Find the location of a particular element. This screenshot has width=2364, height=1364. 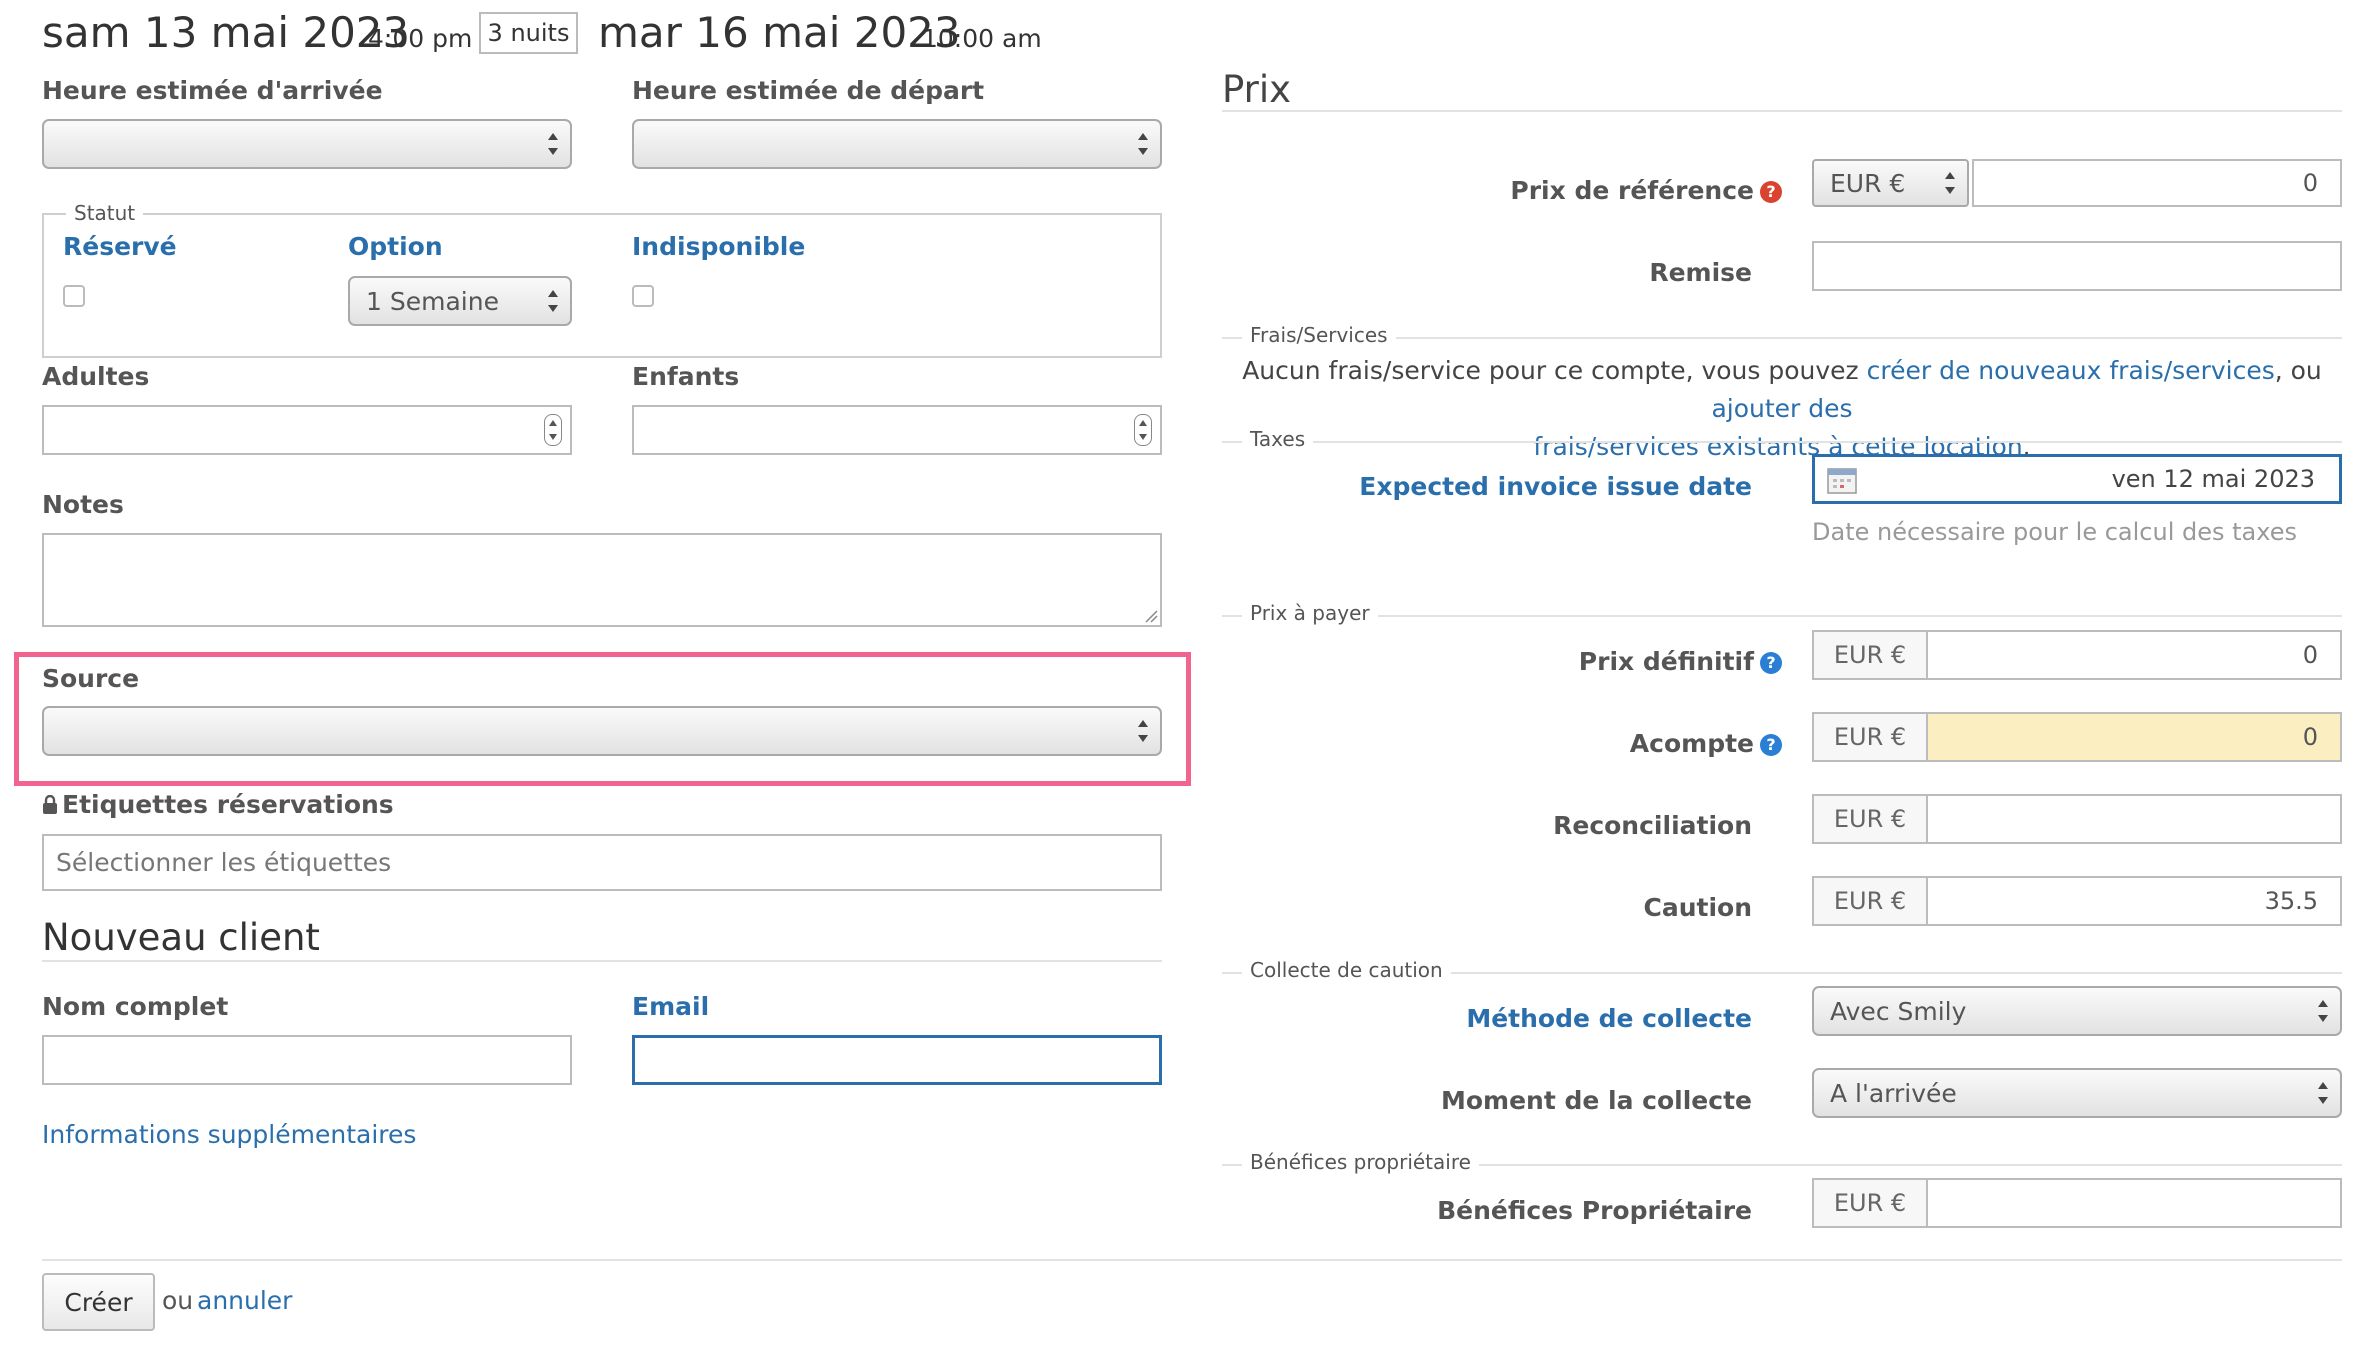

arrival-time: 4:00 pm is located at coordinates (420, 38).